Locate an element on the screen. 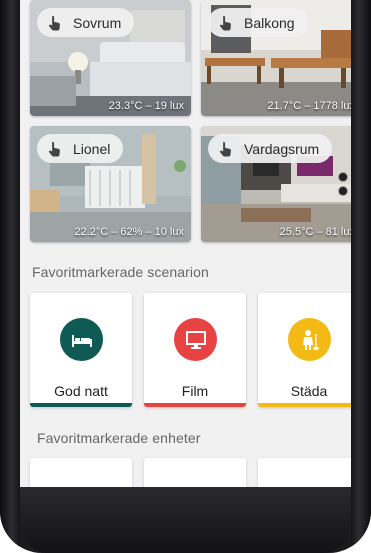  phone-bottom-bezel is located at coordinates (185, 520).